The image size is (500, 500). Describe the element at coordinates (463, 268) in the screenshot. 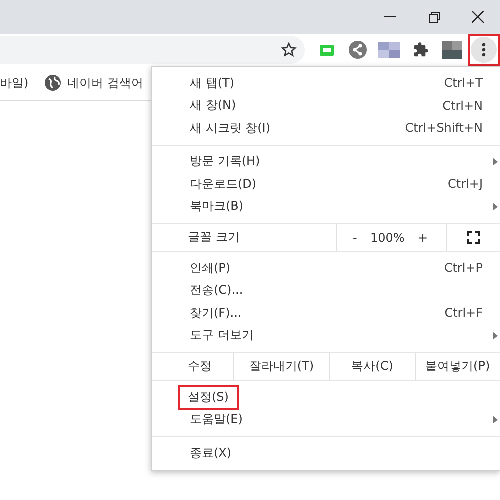

I see `shortcut-label: Ctrl+P` at that location.